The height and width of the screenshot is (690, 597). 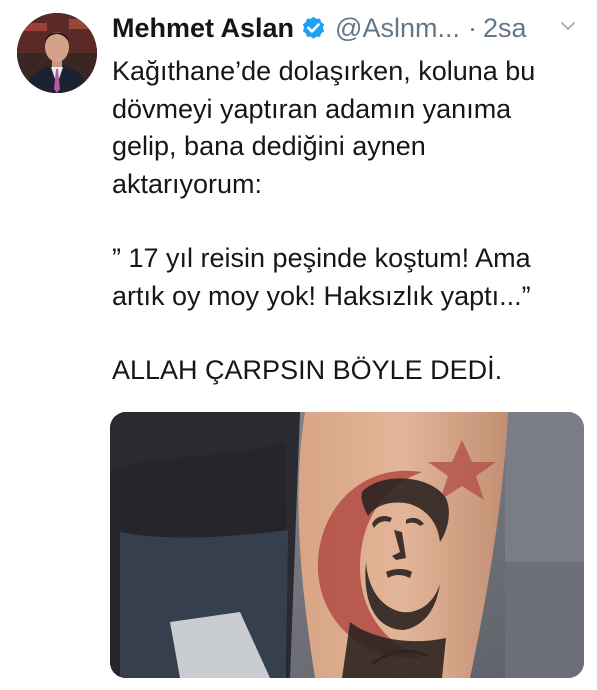 What do you see at coordinates (313, 28) in the screenshot?
I see `verified-badge-icon` at bounding box center [313, 28].